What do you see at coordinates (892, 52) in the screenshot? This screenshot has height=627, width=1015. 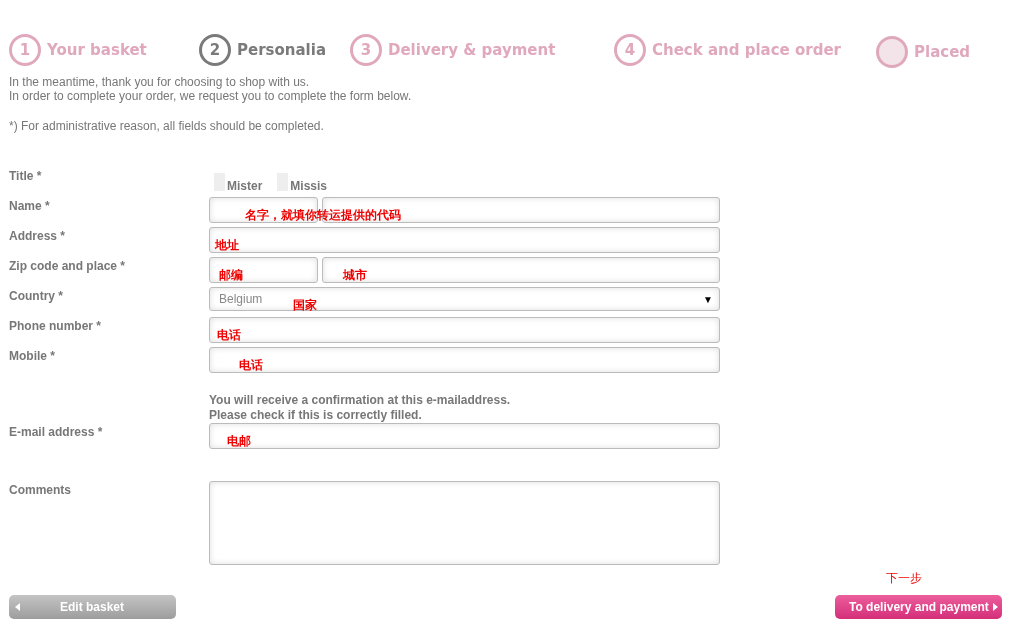 I see `step-circle-icon` at bounding box center [892, 52].